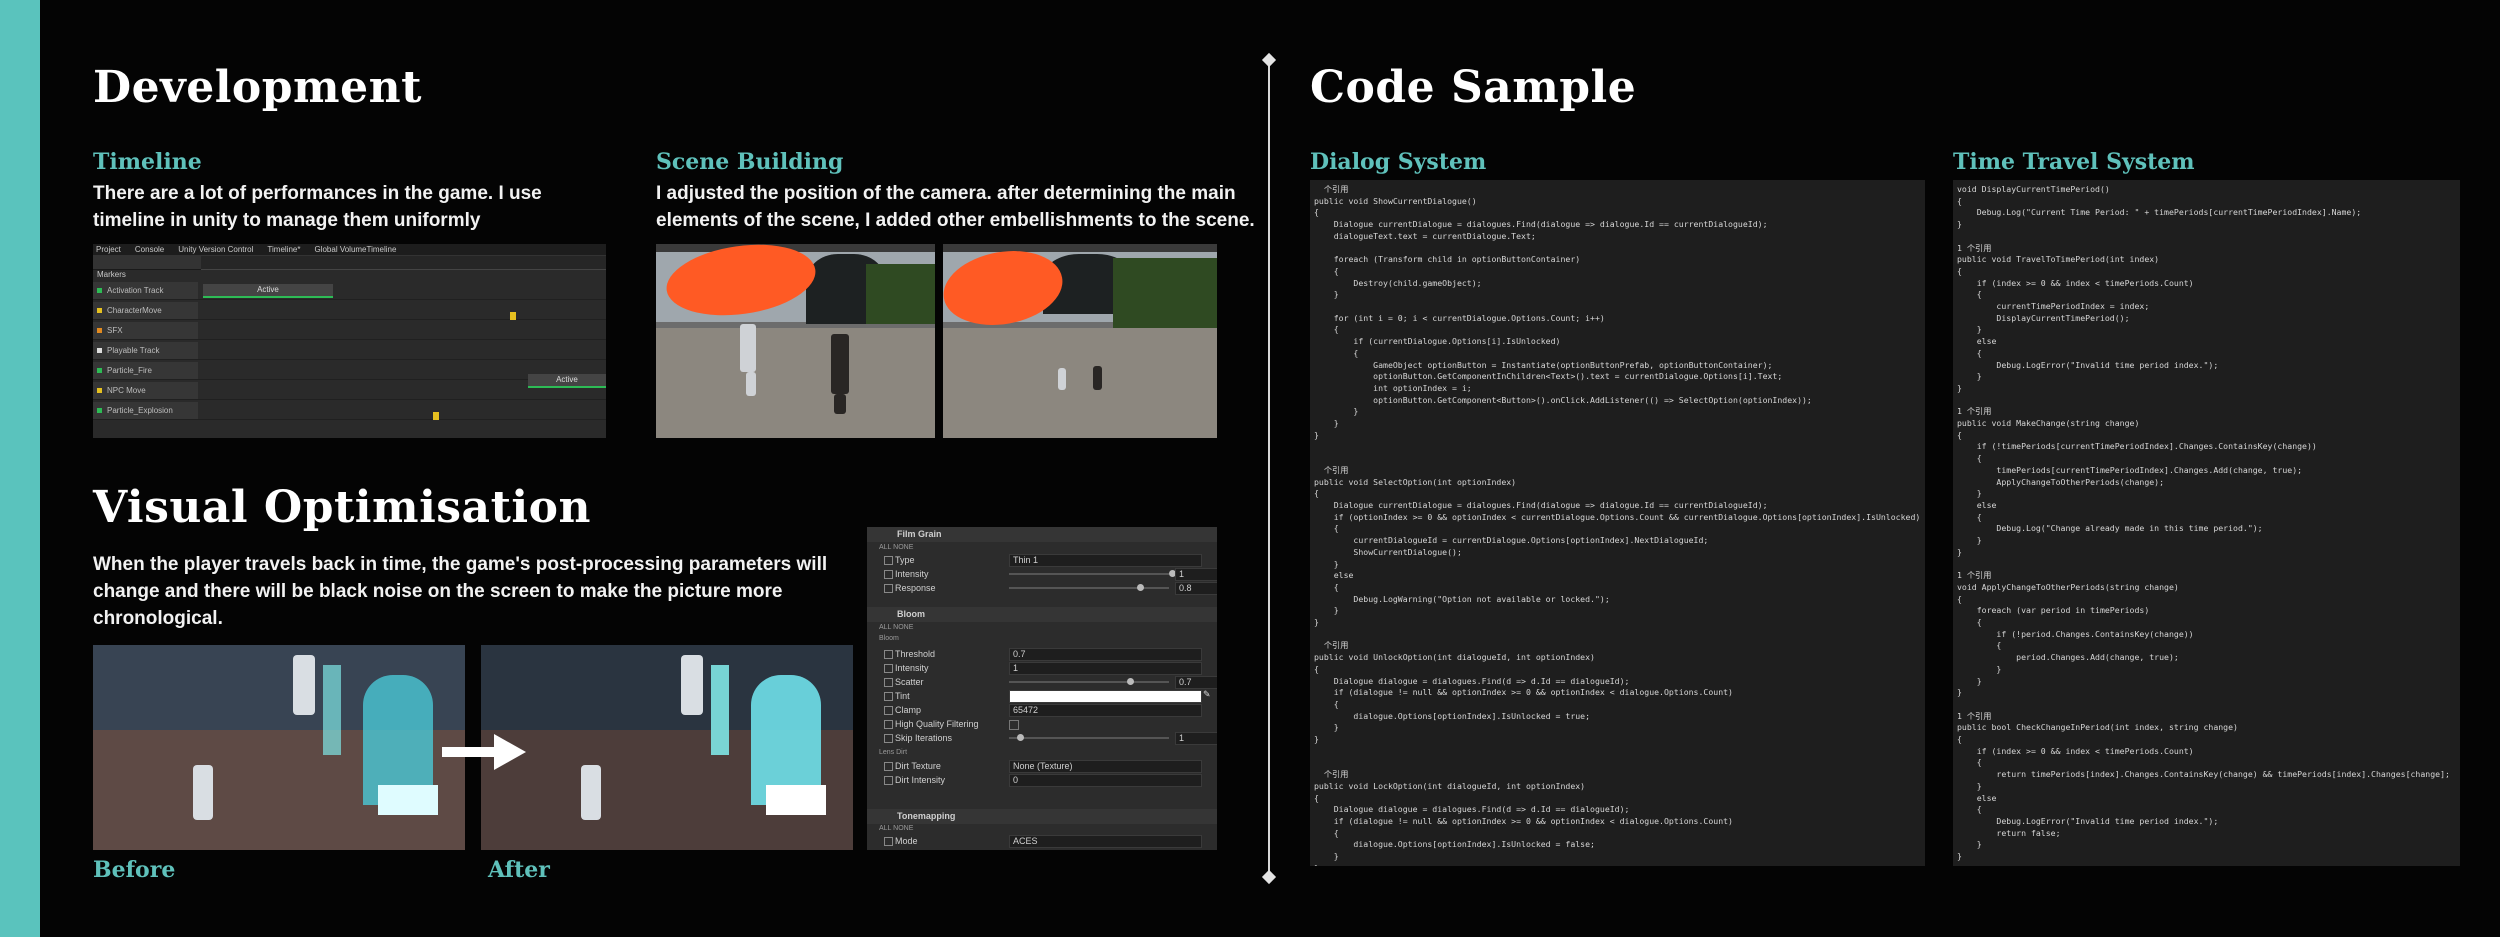  What do you see at coordinates (108, 249) in the screenshot?
I see `tab-project: Project` at bounding box center [108, 249].